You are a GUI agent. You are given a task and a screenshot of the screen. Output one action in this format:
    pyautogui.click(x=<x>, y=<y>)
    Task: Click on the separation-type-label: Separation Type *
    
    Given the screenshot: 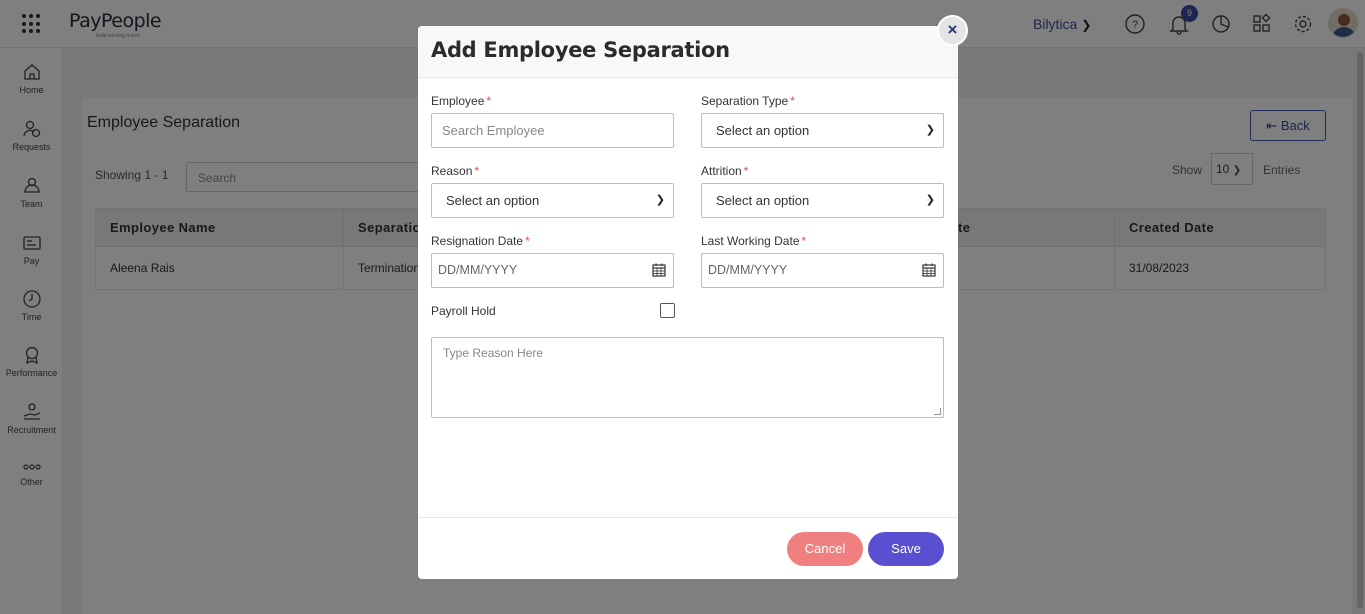 What is the action you would take?
    pyautogui.click(x=748, y=101)
    